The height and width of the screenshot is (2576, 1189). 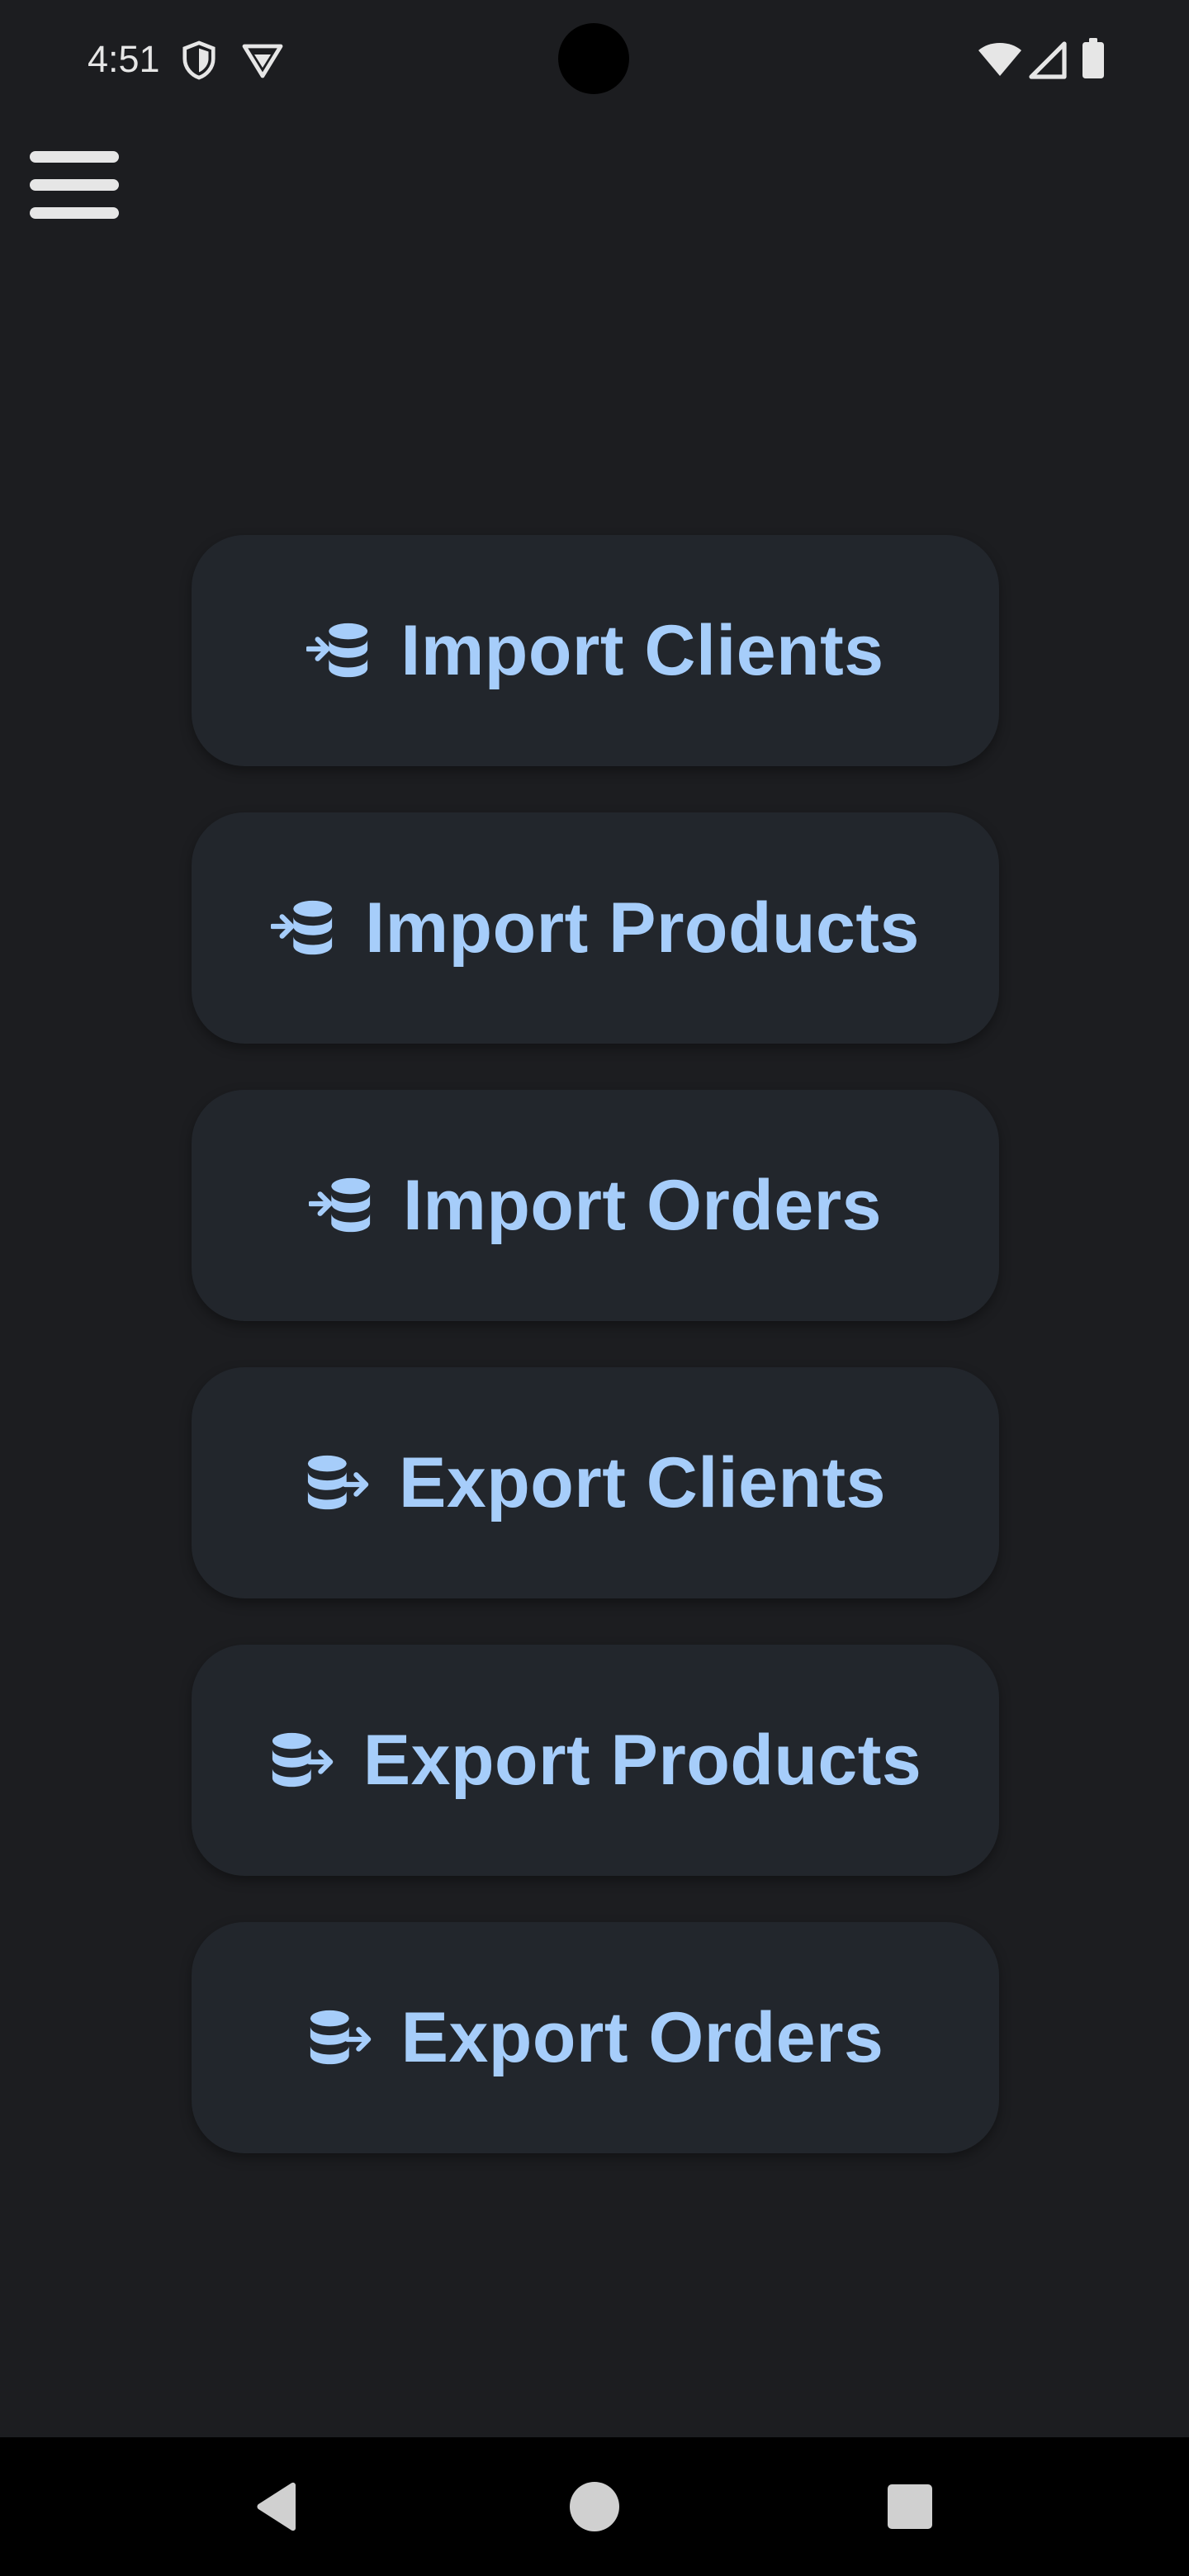 I want to click on import-clients-button: Import Clients, so click(x=595, y=650).